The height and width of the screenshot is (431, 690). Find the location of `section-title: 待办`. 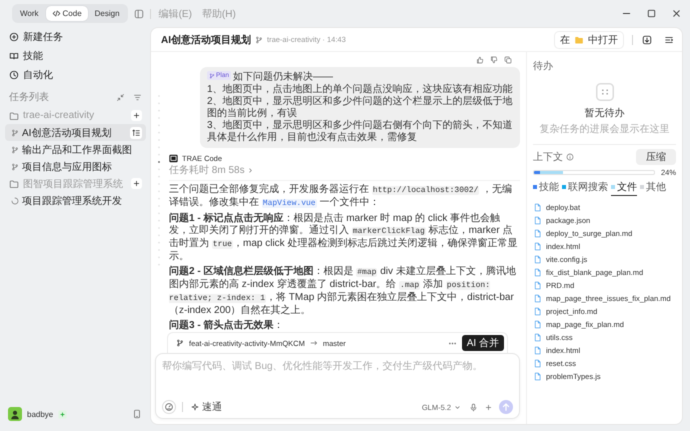

section-title: 待办 is located at coordinates (543, 66).